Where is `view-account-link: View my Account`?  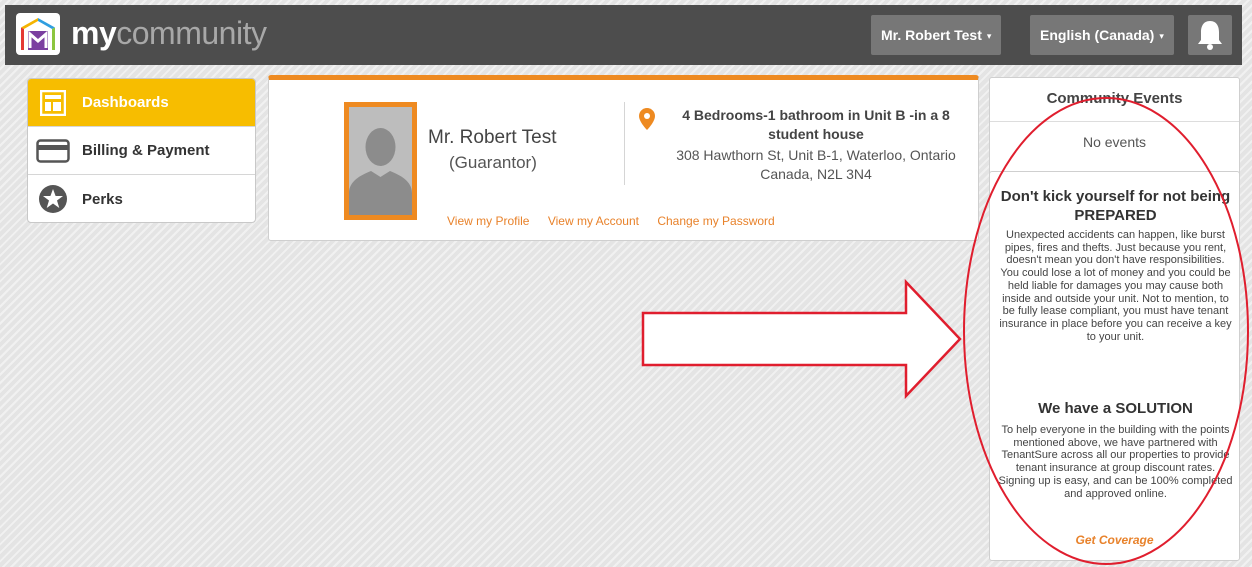
view-account-link: View my Account is located at coordinates (593, 221).